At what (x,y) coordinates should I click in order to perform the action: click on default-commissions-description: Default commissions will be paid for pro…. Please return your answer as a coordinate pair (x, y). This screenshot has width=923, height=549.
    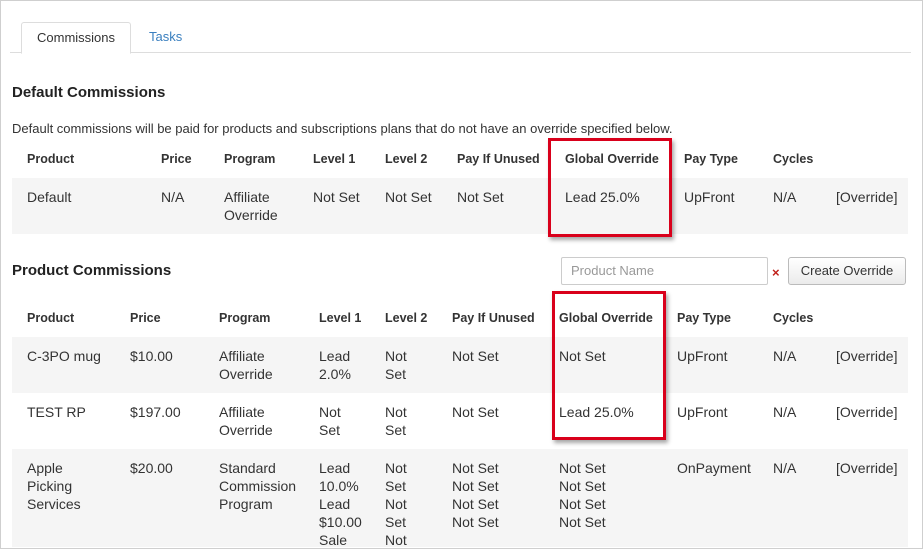
    Looking at the image, I should click on (342, 128).